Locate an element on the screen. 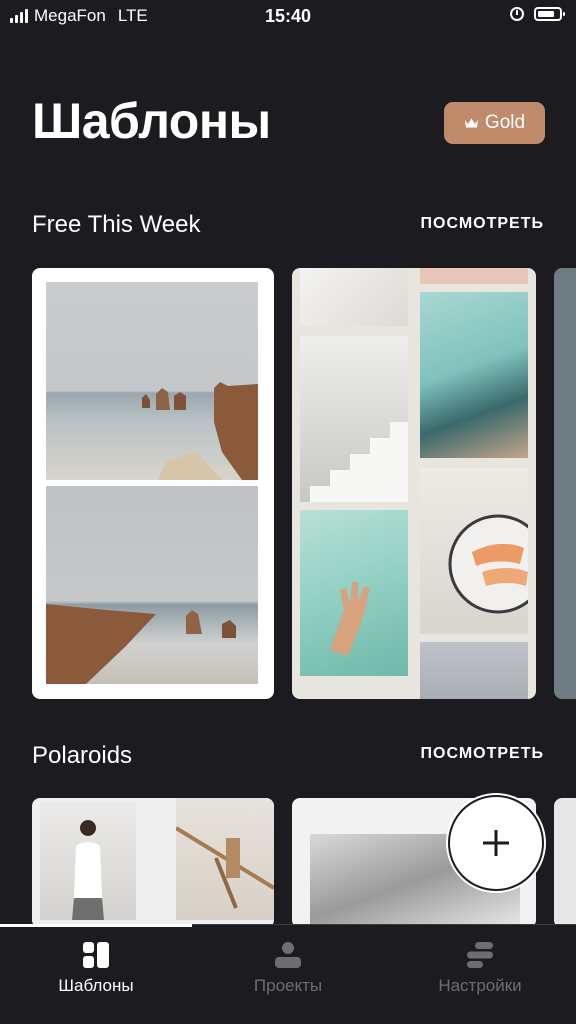  plus-icon is located at coordinates (496, 843).